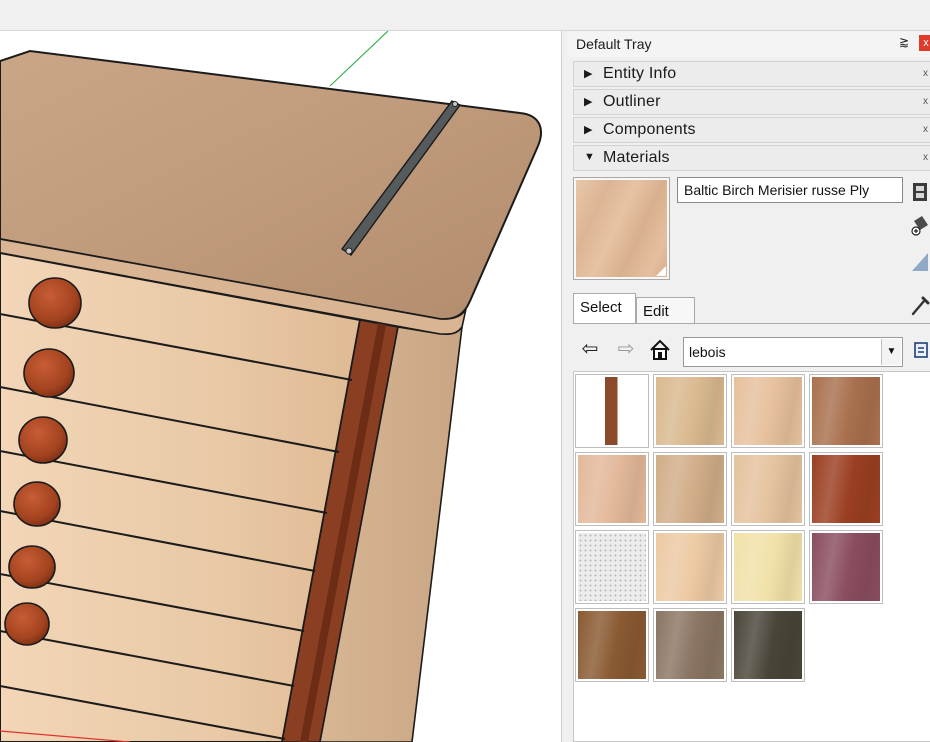 The height and width of the screenshot is (742, 930). What do you see at coordinates (589, 157) in the screenshot?
I see `collapse-arrow-icon: ▼` at bounding box center [589, 157].